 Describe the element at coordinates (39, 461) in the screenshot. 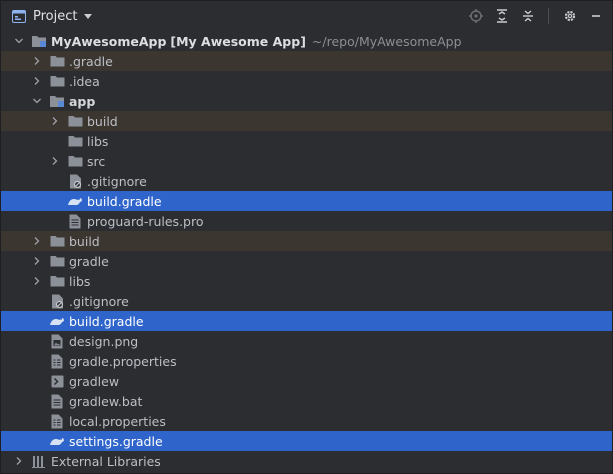

I see `library-icon` at that location.